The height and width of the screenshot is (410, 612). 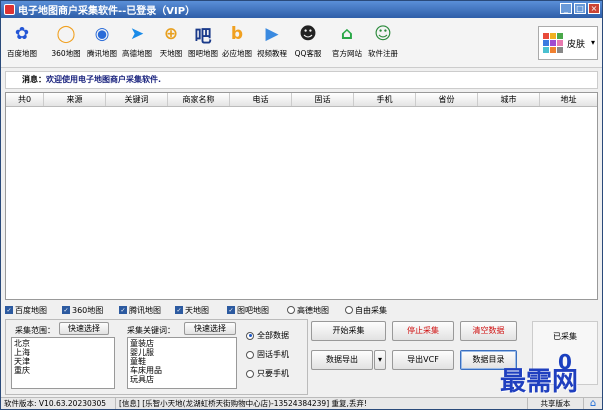 I want to click on source-label: 腾讯地图, so click(x=145, y=310).